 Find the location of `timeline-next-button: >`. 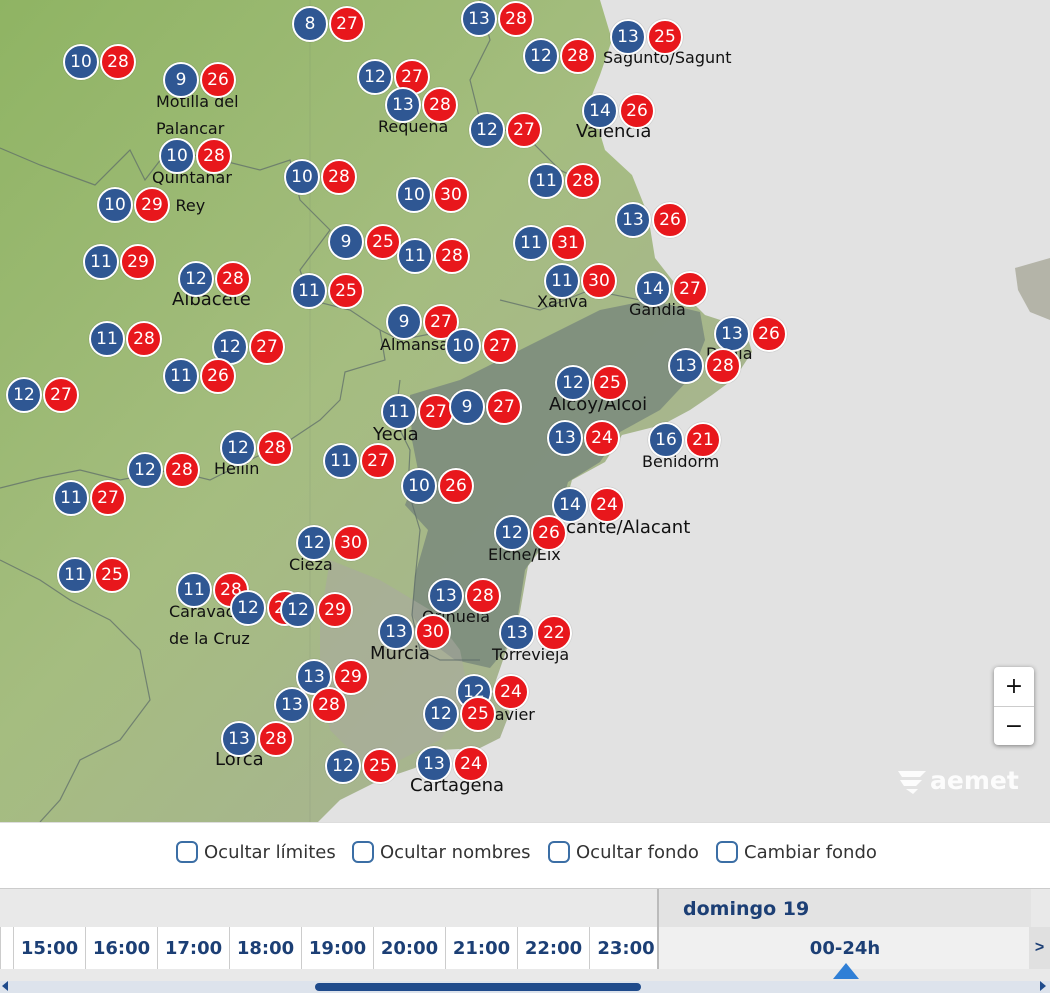

timeline-next-button: > is located at coordinates (1039, 948).